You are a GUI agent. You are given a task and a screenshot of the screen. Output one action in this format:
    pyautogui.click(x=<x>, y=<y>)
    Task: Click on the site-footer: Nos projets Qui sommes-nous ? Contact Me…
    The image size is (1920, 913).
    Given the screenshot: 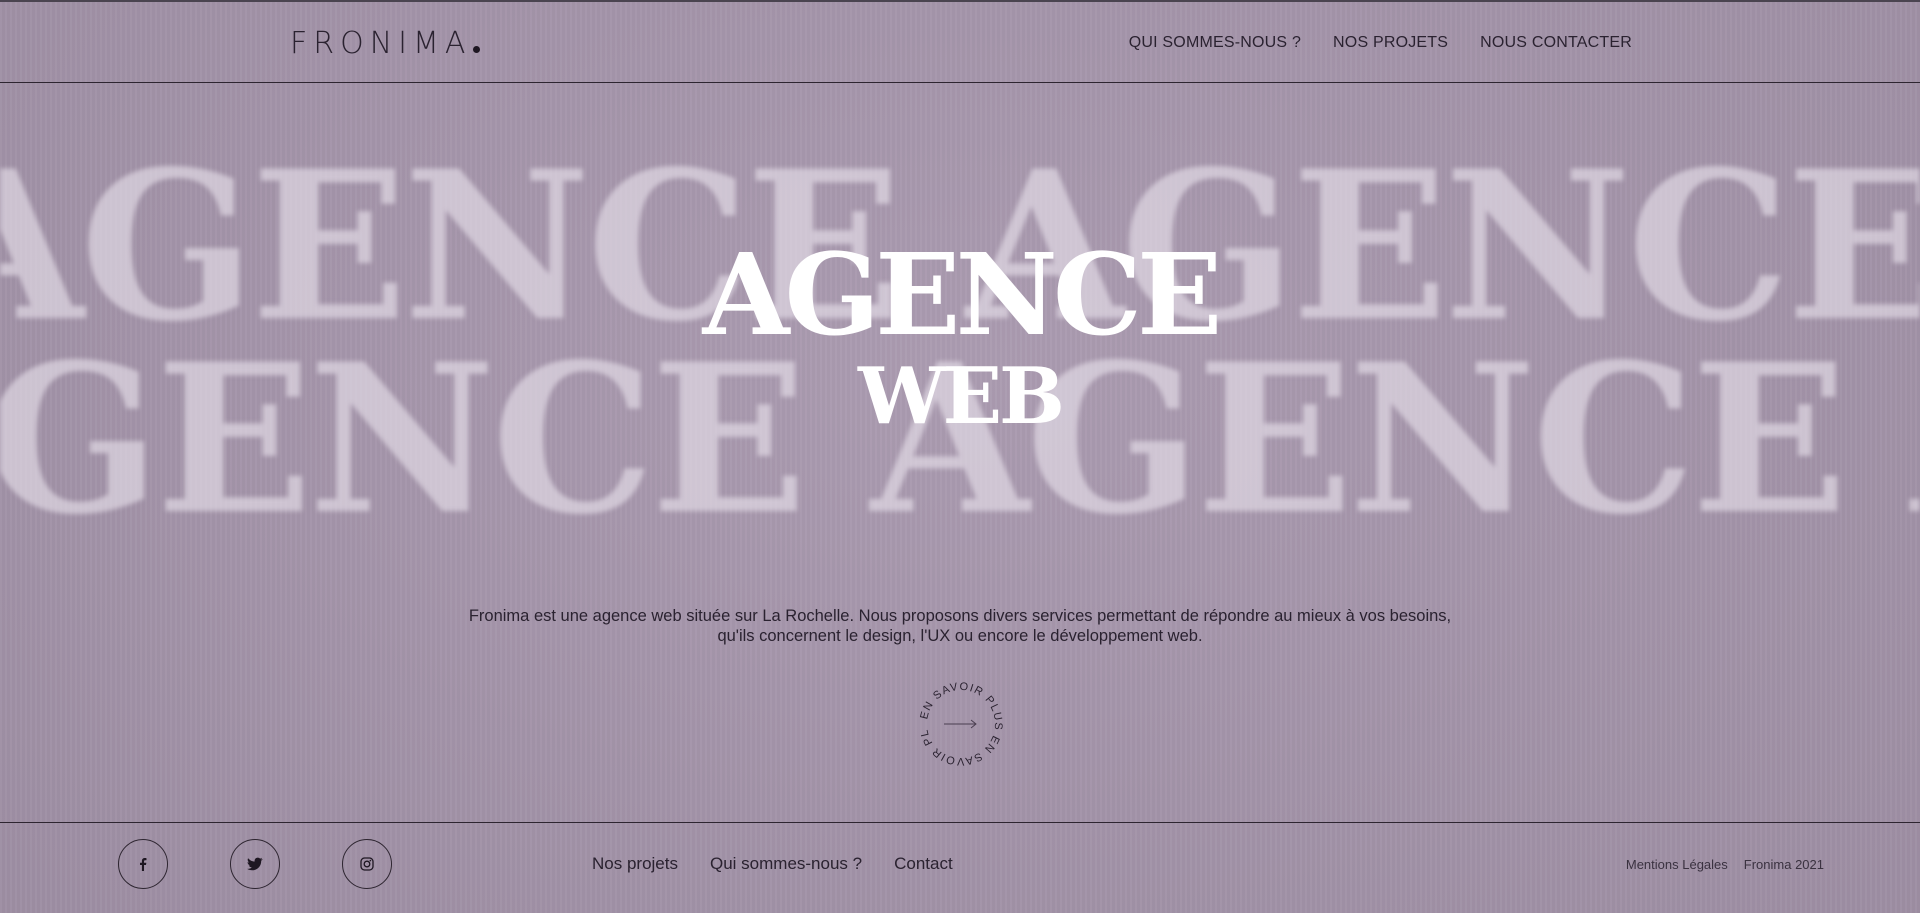 What is the action you would take?
    pyautogui.click(x=960, y=867)
    